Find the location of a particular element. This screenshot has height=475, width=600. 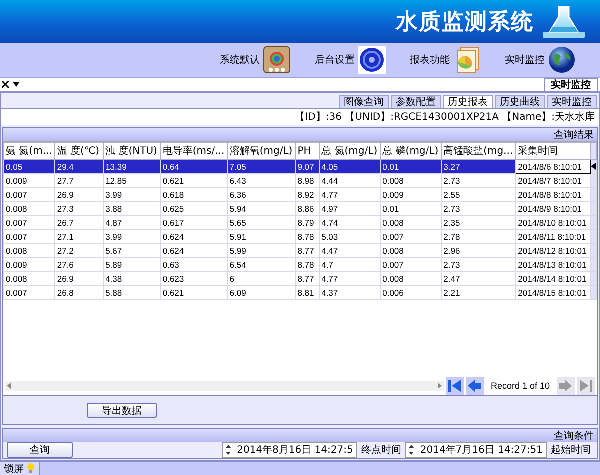

table-cell: 5.94 is located at coordinates (261, 209).